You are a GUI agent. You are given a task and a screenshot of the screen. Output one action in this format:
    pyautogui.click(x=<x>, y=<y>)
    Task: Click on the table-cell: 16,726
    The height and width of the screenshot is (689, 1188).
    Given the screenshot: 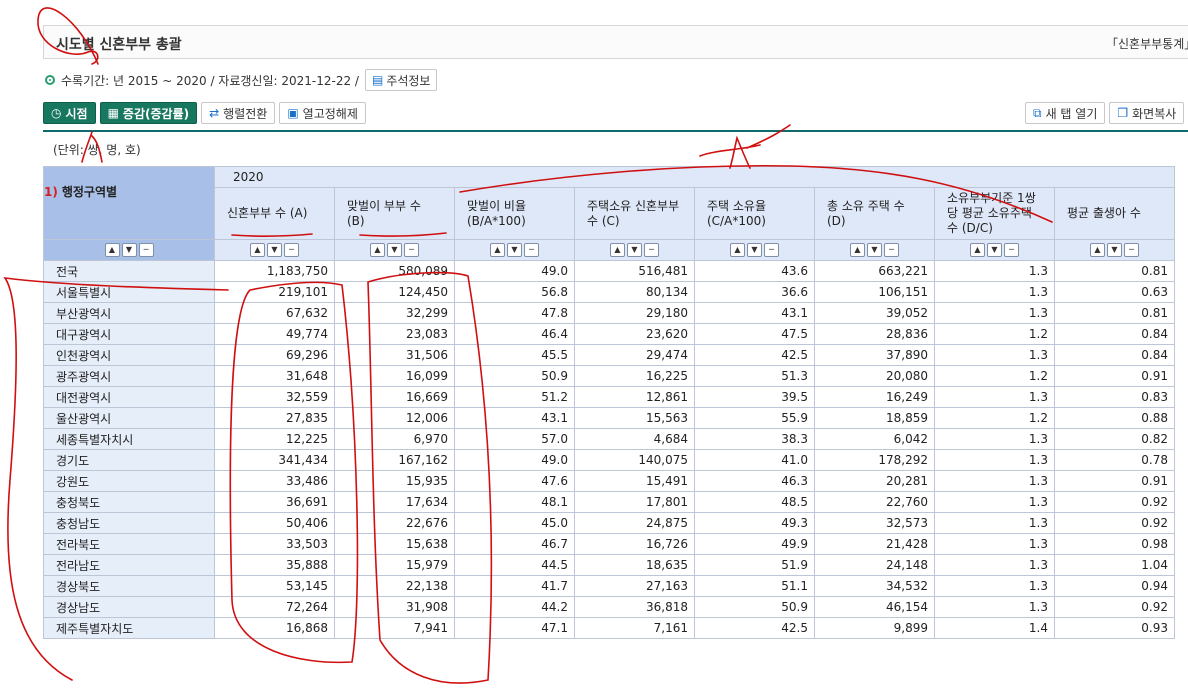 What is the action you would take?
    pyautogui.click(x=634, y=544)
    